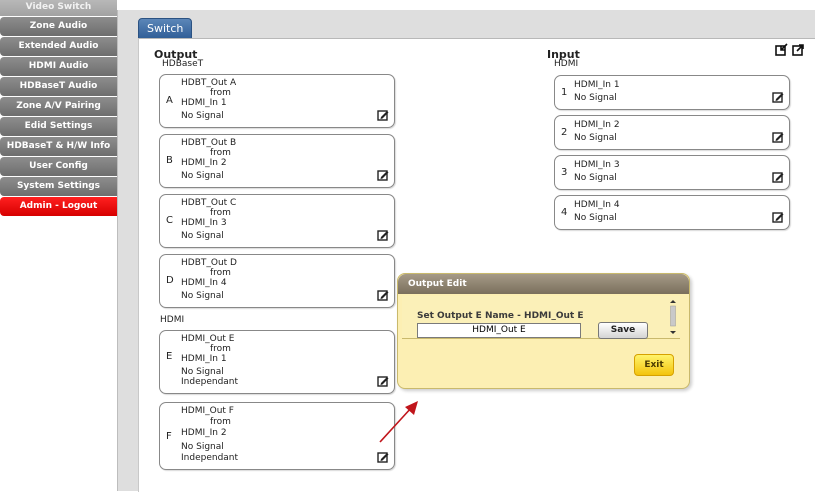 The width and height of the screenshot is (815, 492). Describe the element at coordinates (673, 317) in the screenshot. I see `dialog-scrollbar` at that location.